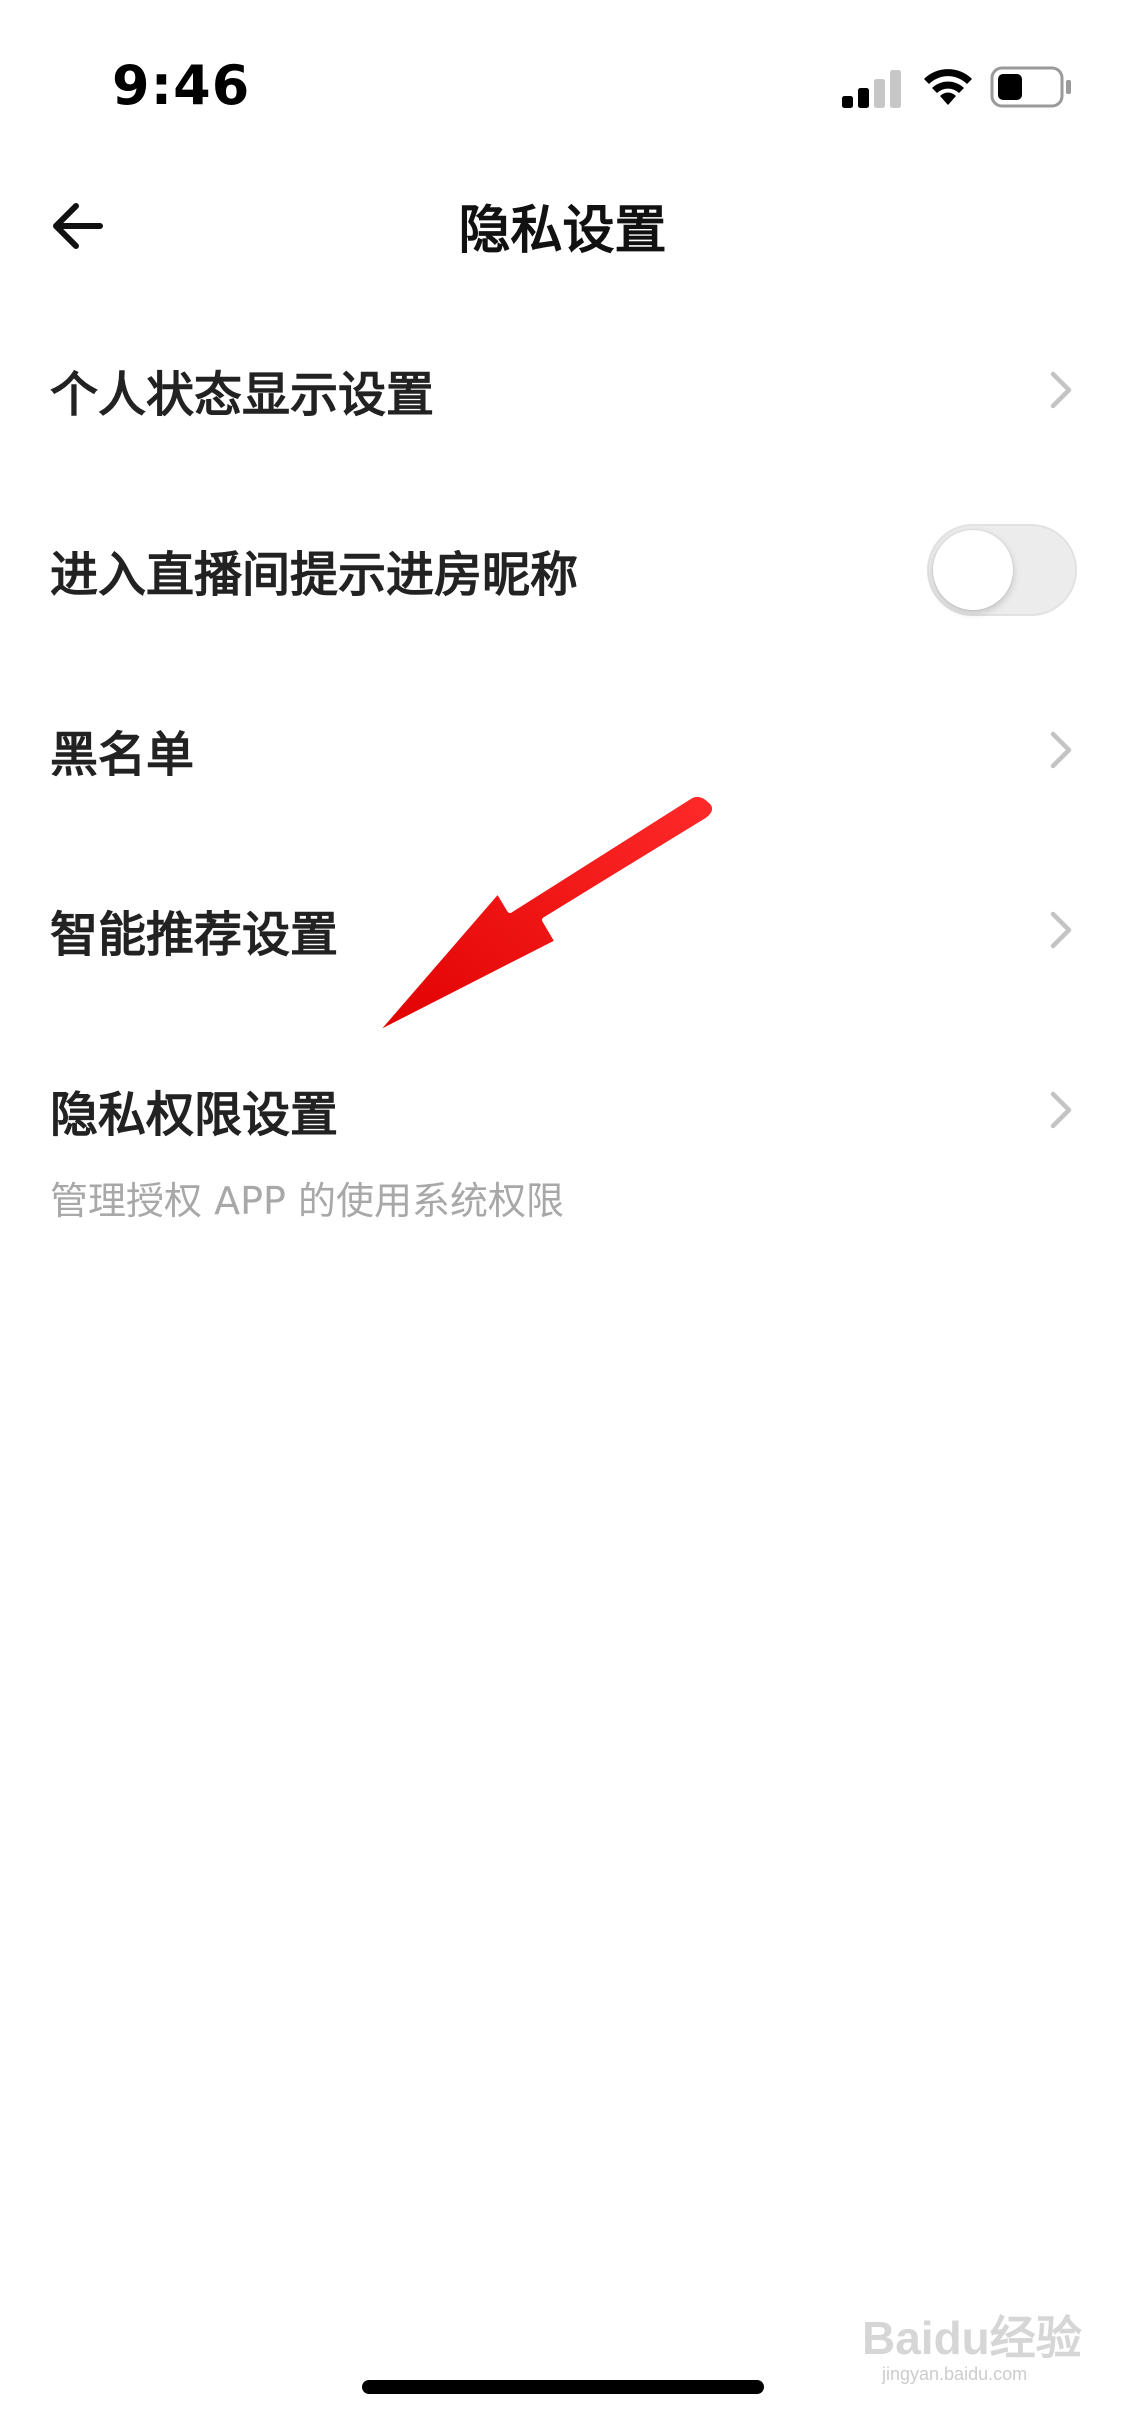 The width and height of the screenshot is (1125, 2436). I want to click on toggle-knob, so click(973, 570).